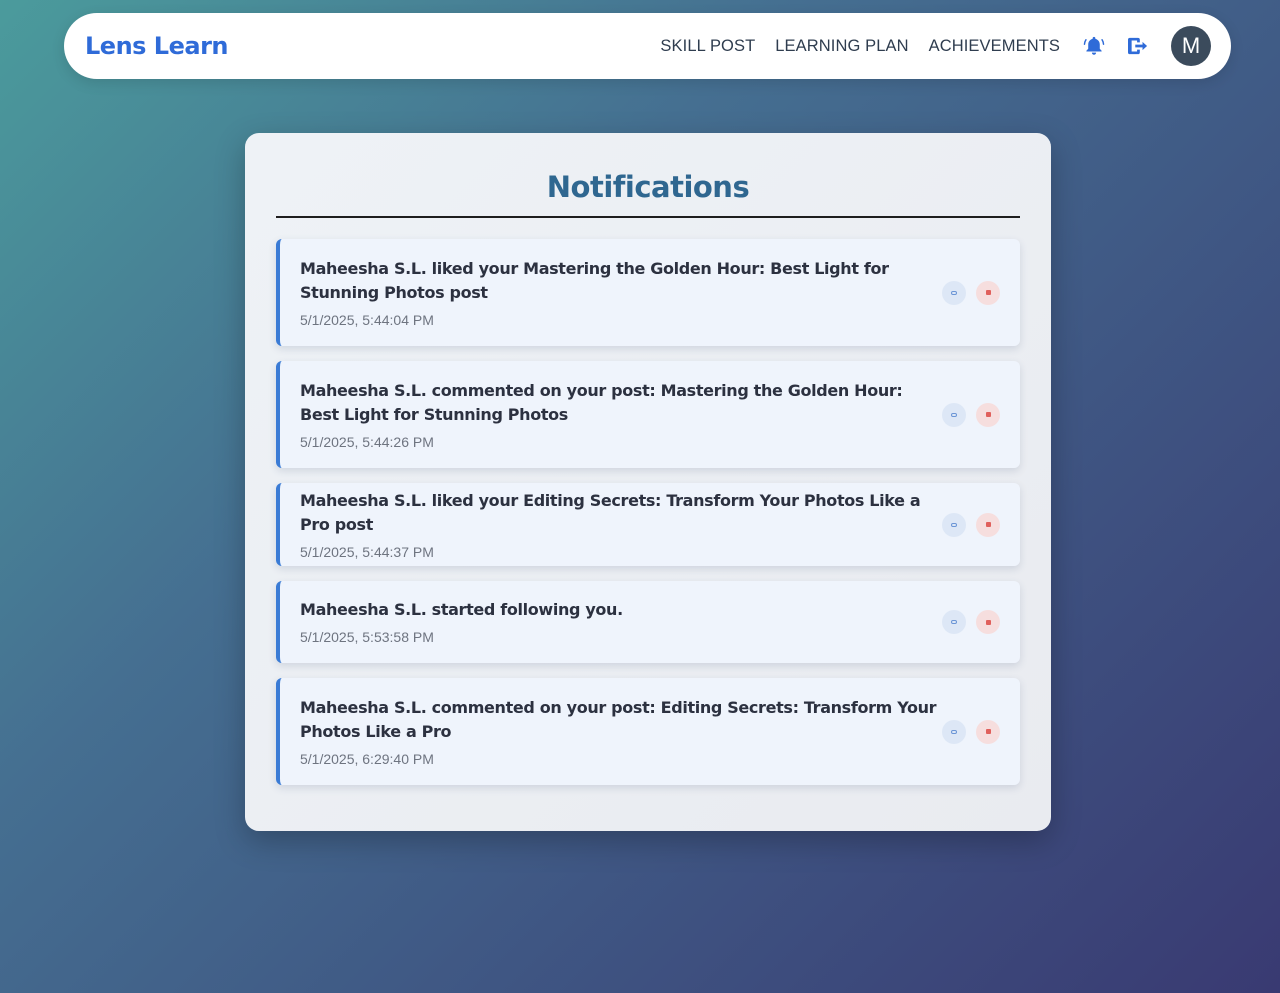 This screenshot has width=1280, height=993. What do you see at coordinates (367, 551) in the screenshot?
I see `notification-time: 5/1/2025, 5:44:37 PM` at bounding box center [367, 551].